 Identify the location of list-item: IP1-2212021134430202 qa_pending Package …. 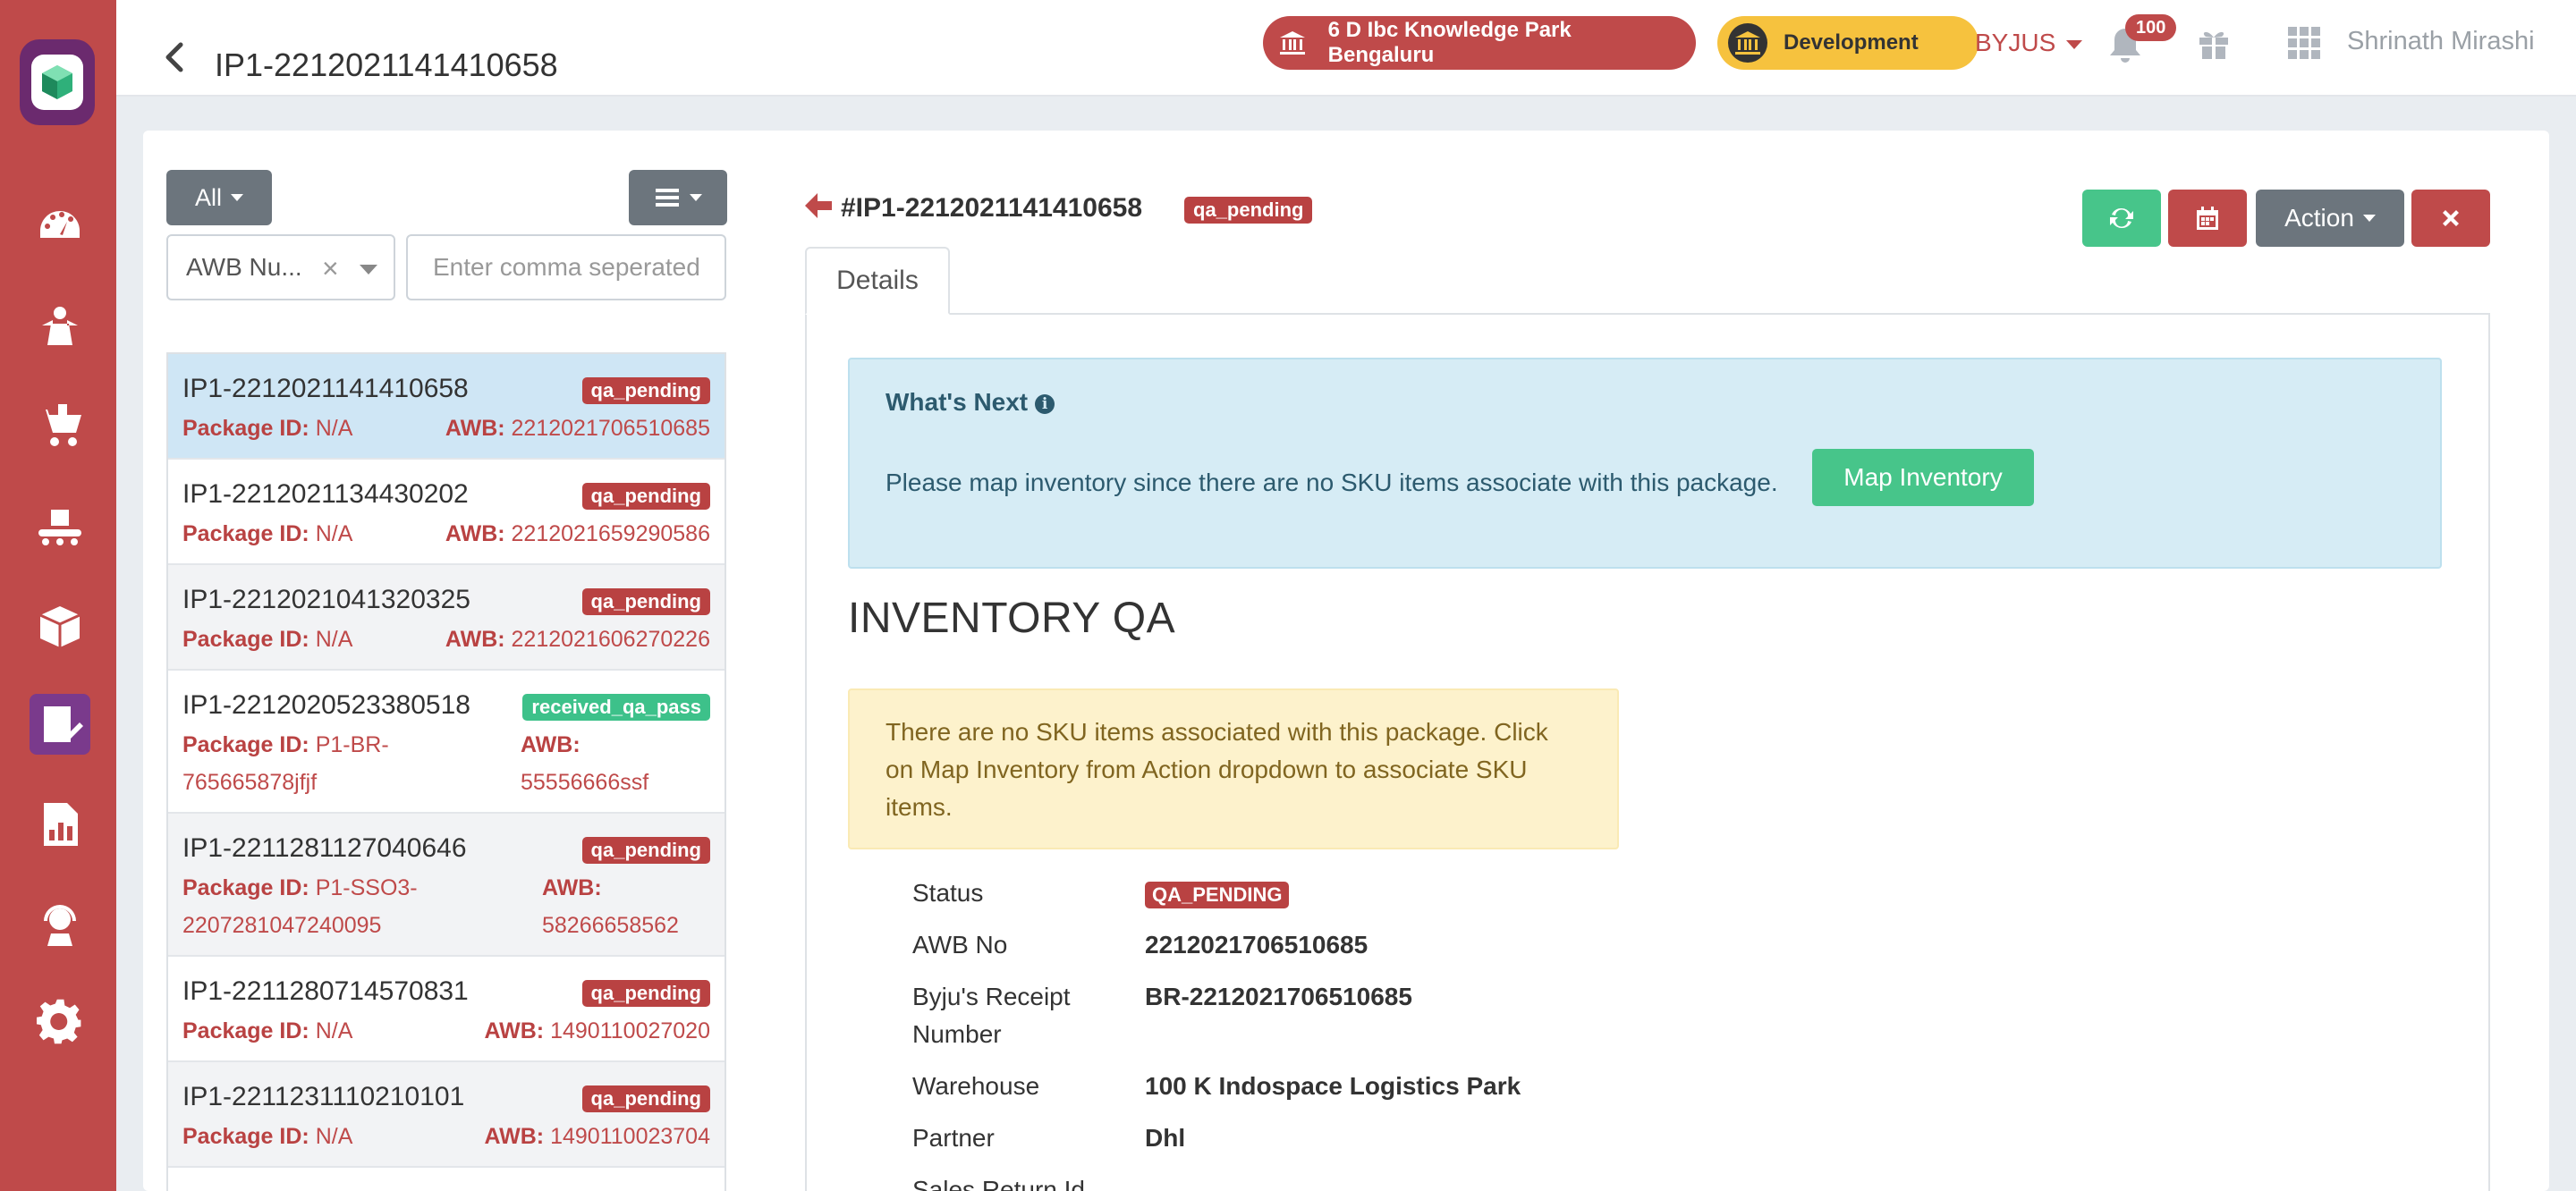
(446, 512).